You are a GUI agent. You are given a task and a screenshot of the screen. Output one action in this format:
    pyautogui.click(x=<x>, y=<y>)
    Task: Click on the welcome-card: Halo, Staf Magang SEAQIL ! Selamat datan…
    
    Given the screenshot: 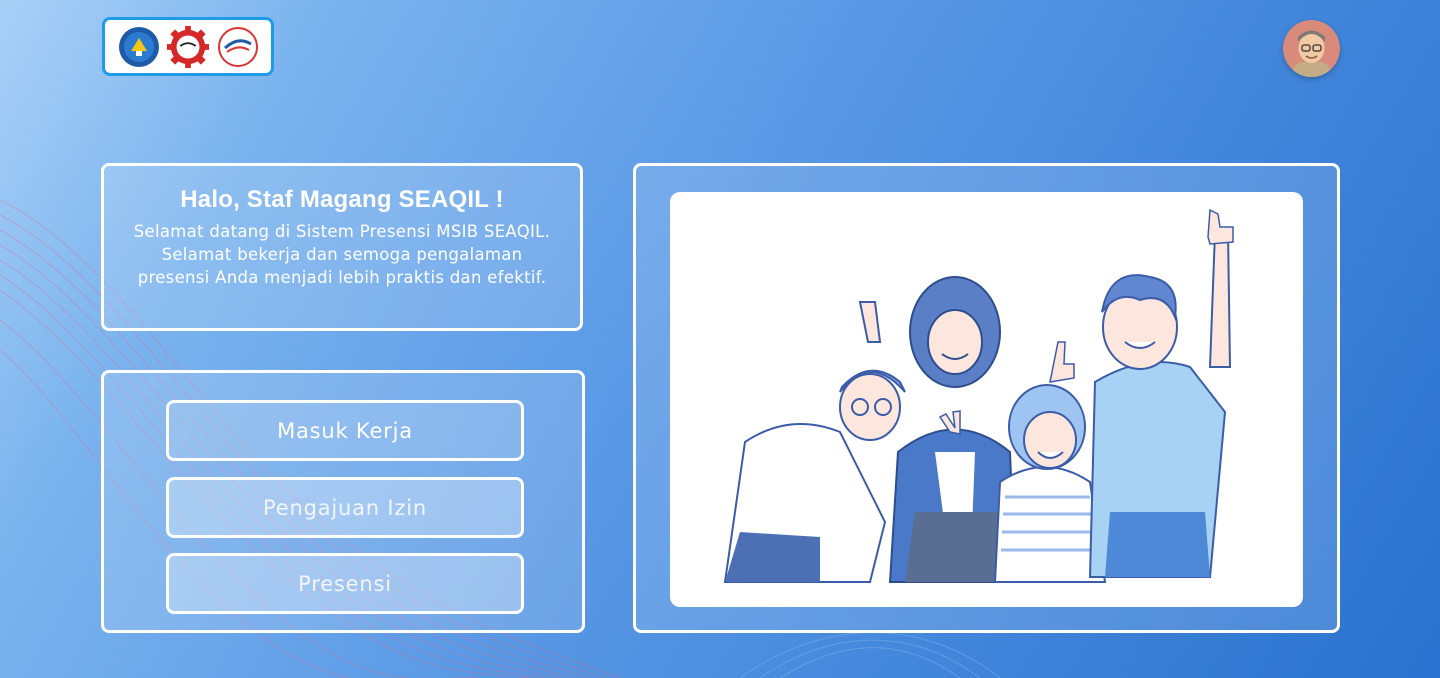 What is the action you would take?
    pyautogui.click(x=342, y=247)
    